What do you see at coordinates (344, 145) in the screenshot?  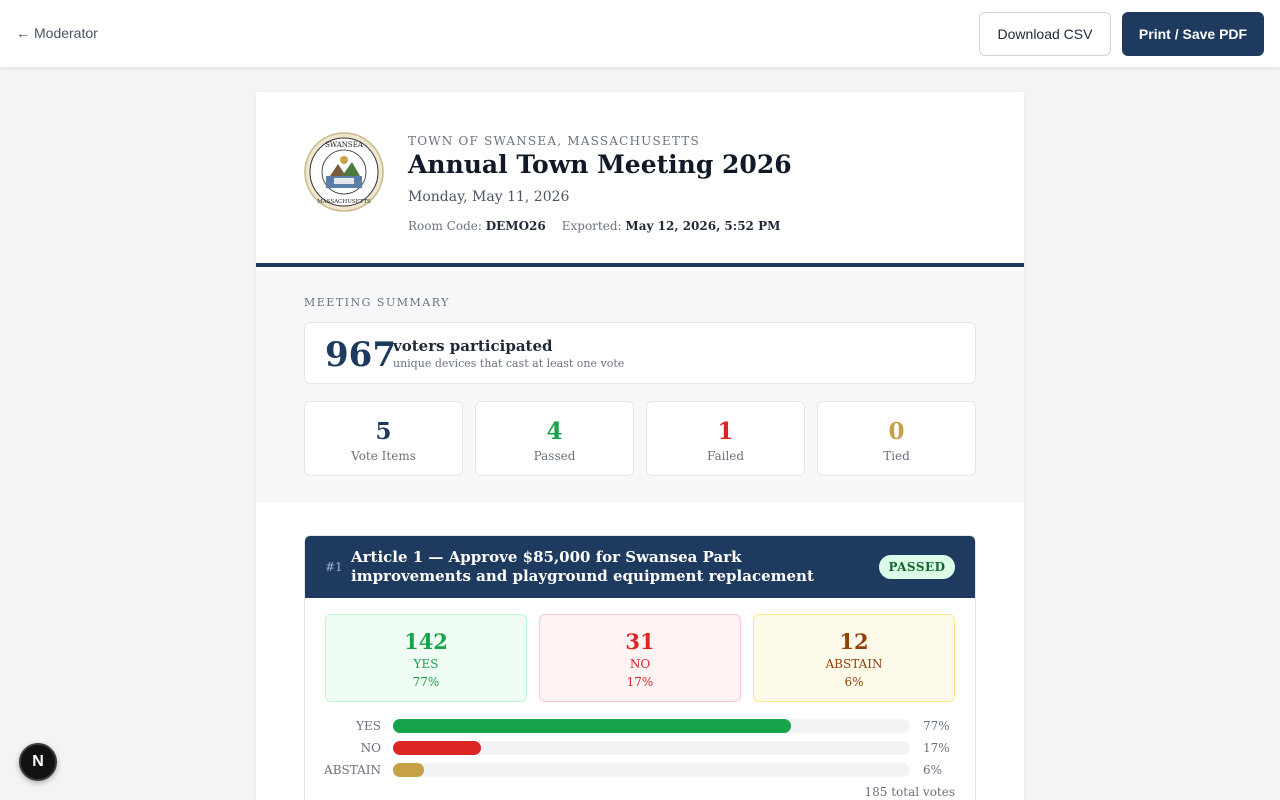 I see `svg-text: SWANSEA` at bounding box center [344, 145].